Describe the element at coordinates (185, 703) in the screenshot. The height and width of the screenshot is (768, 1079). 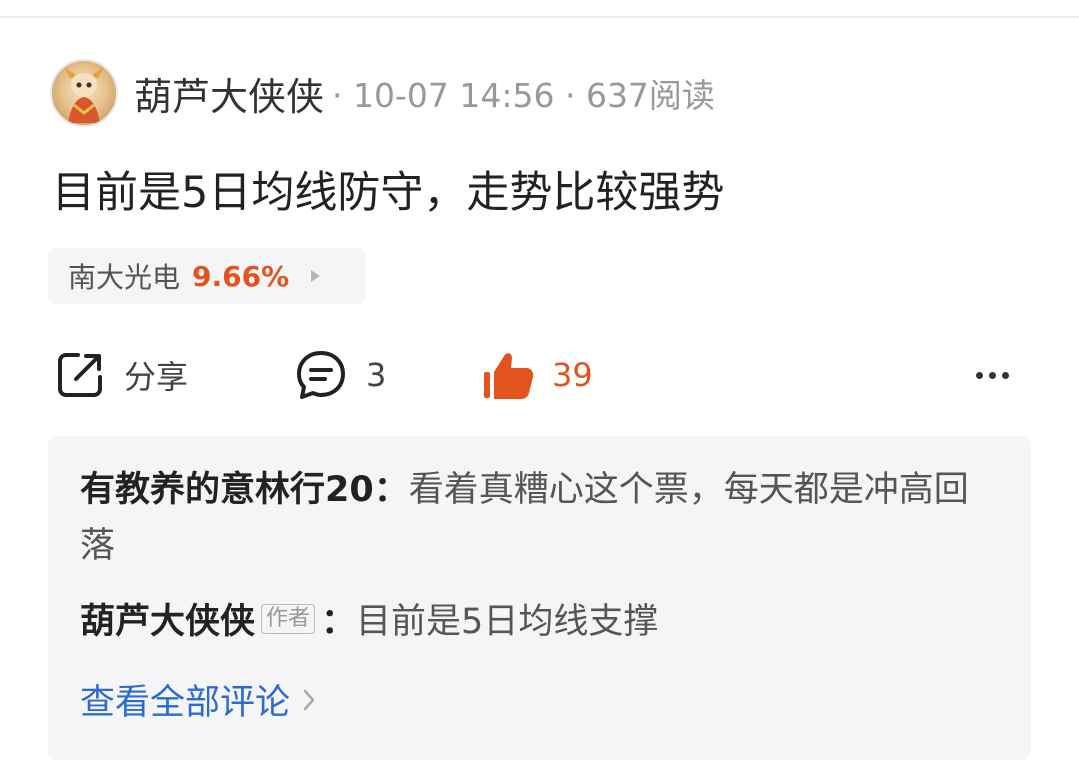
I see `view-all-label: 查看全部评论` at that location.